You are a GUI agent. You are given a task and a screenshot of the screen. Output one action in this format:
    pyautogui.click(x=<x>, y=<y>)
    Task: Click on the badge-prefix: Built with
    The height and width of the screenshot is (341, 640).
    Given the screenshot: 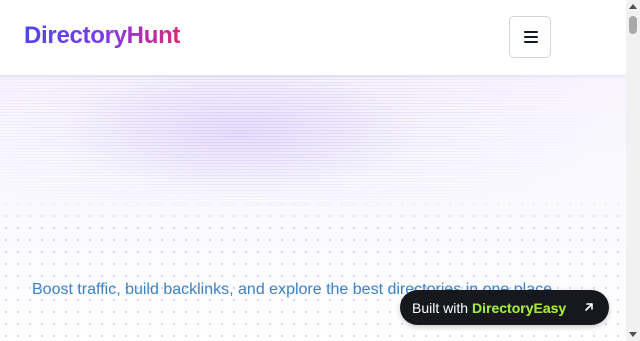 What is the action you would take?
    pyautogui.click(x=440, y=307)
    